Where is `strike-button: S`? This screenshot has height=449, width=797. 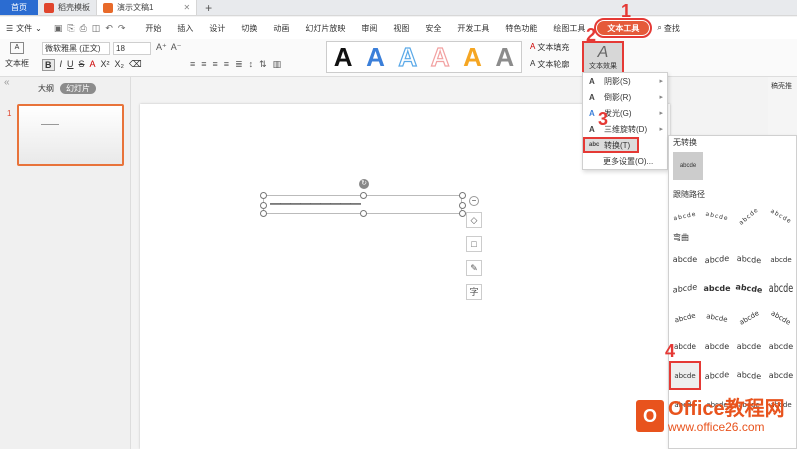
strike-button: S is located at coordinates (82, 65).